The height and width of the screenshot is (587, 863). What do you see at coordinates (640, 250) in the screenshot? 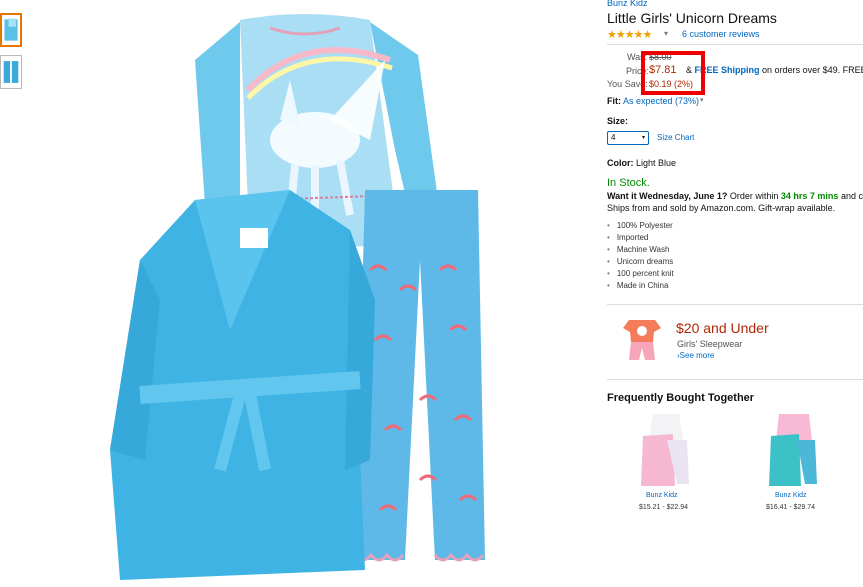
I see `feature-bullet: Machine Wash` at bounding box center [640, 250].